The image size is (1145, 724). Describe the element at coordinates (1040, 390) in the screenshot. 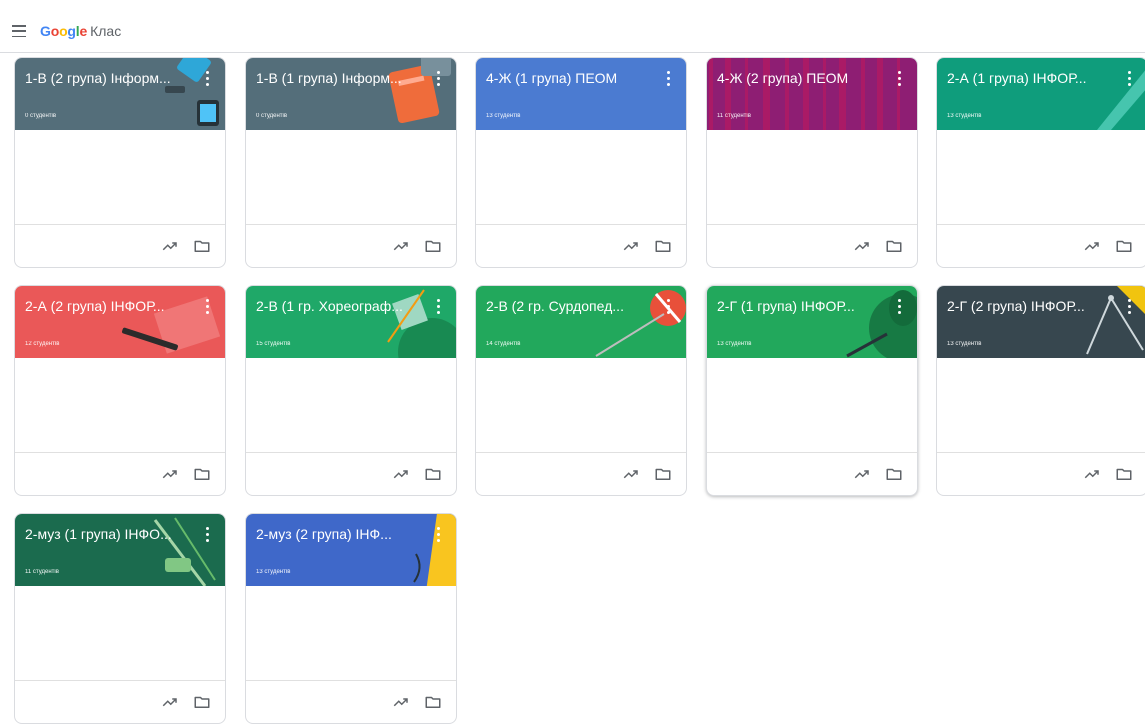

I see `class-card: 2-Г (2 група) ІНФОР... 13 студентів` at that location.